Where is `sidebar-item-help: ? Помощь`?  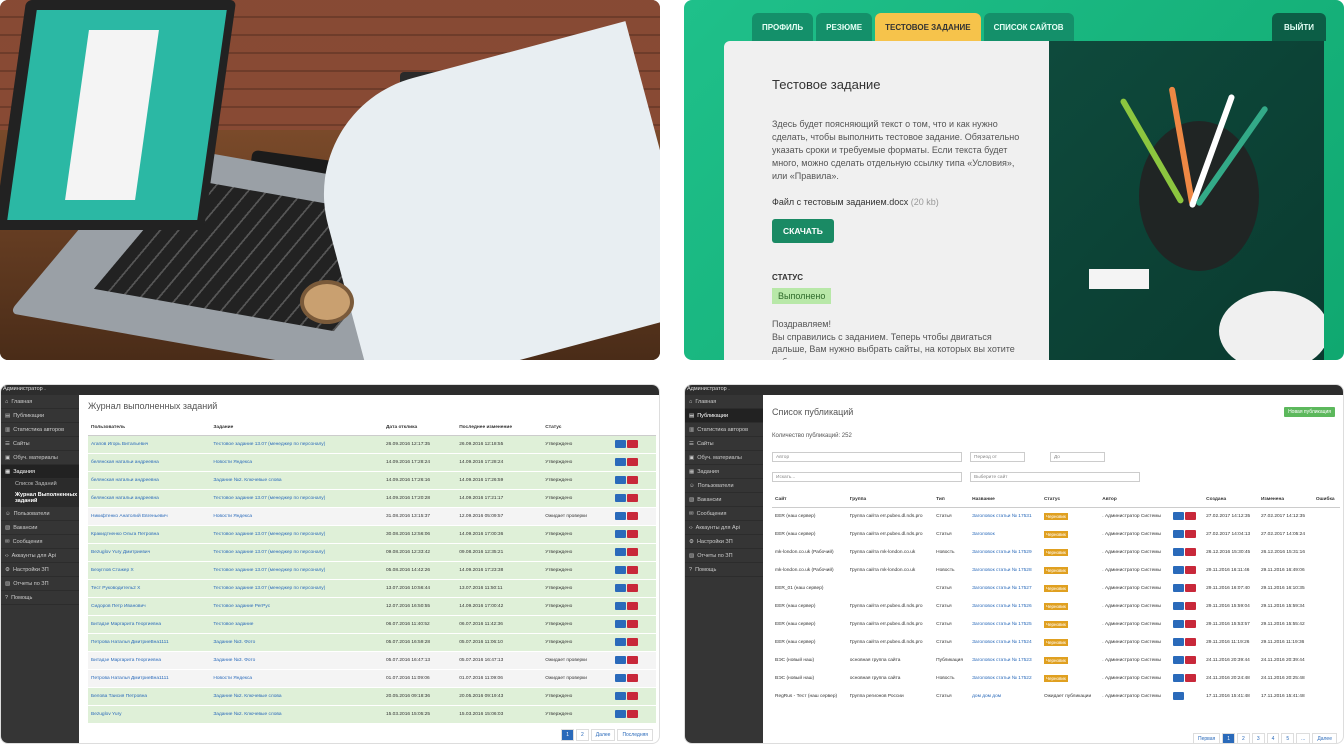
sidebar-item-help: ? Помощь is located at coordinates (40, 598).